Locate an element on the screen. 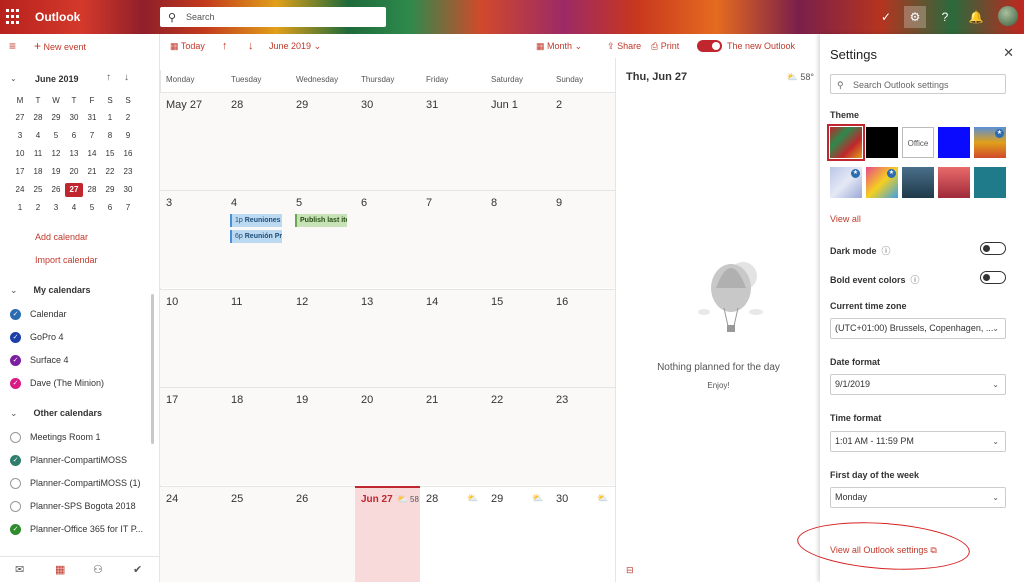  app-launcher-icon is located at coordinates (14, 17).